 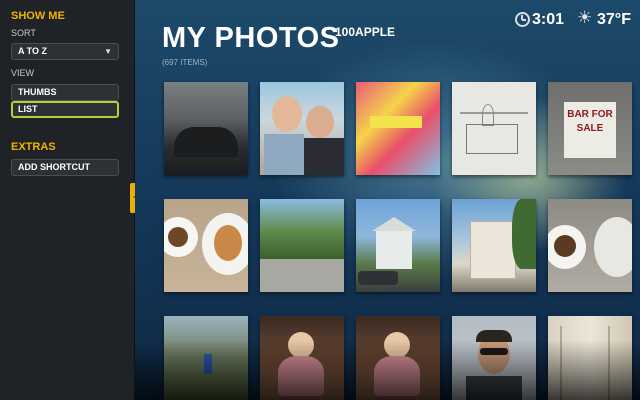 What do you see at coordinates (23, 73) in the screenshot?
I see `view-label: VIEW` at bounding box center [23, 73].